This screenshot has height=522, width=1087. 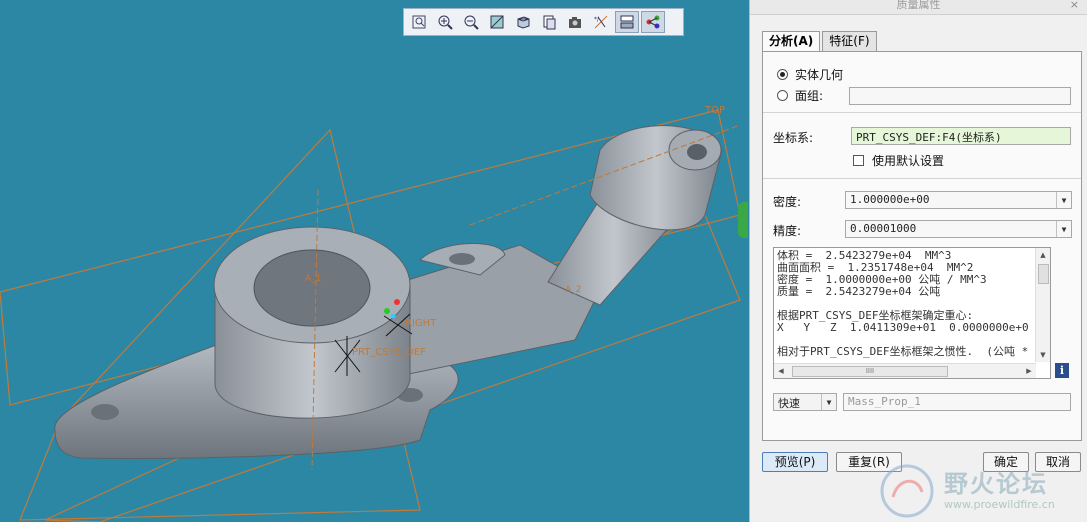 I want to click on spin-center-x-icon, so click(x=397, y=302).